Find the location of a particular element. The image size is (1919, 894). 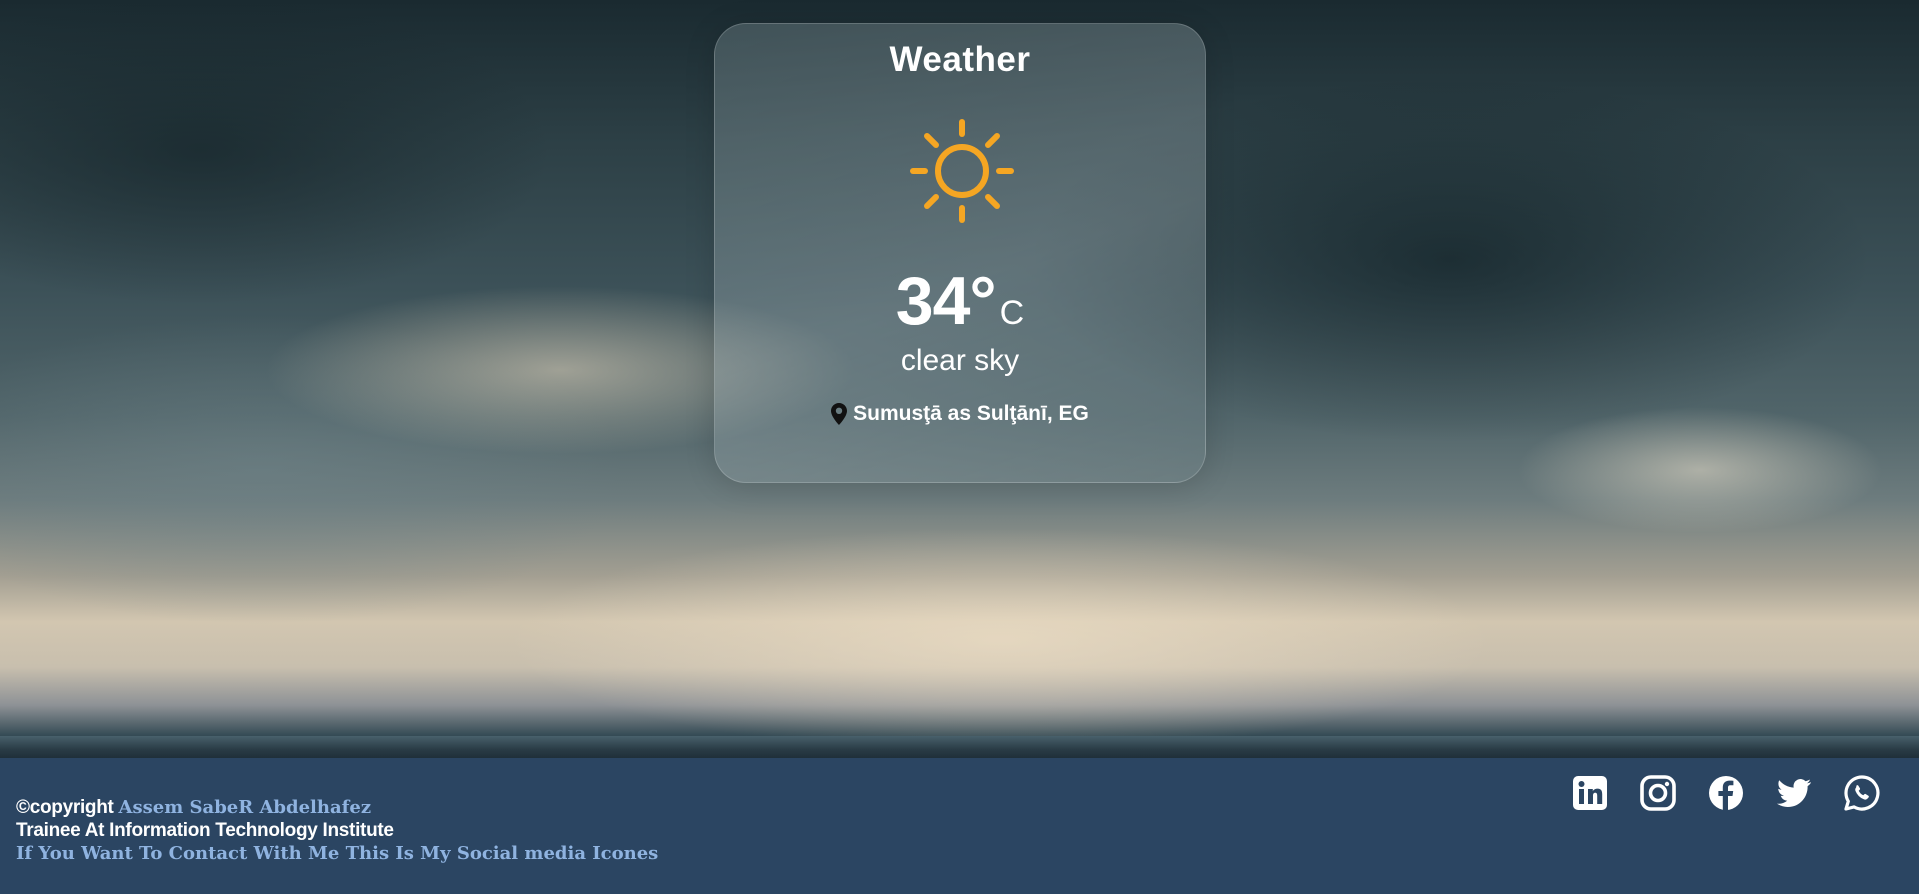

card-title: Weather is located at coordinates (960, 59).